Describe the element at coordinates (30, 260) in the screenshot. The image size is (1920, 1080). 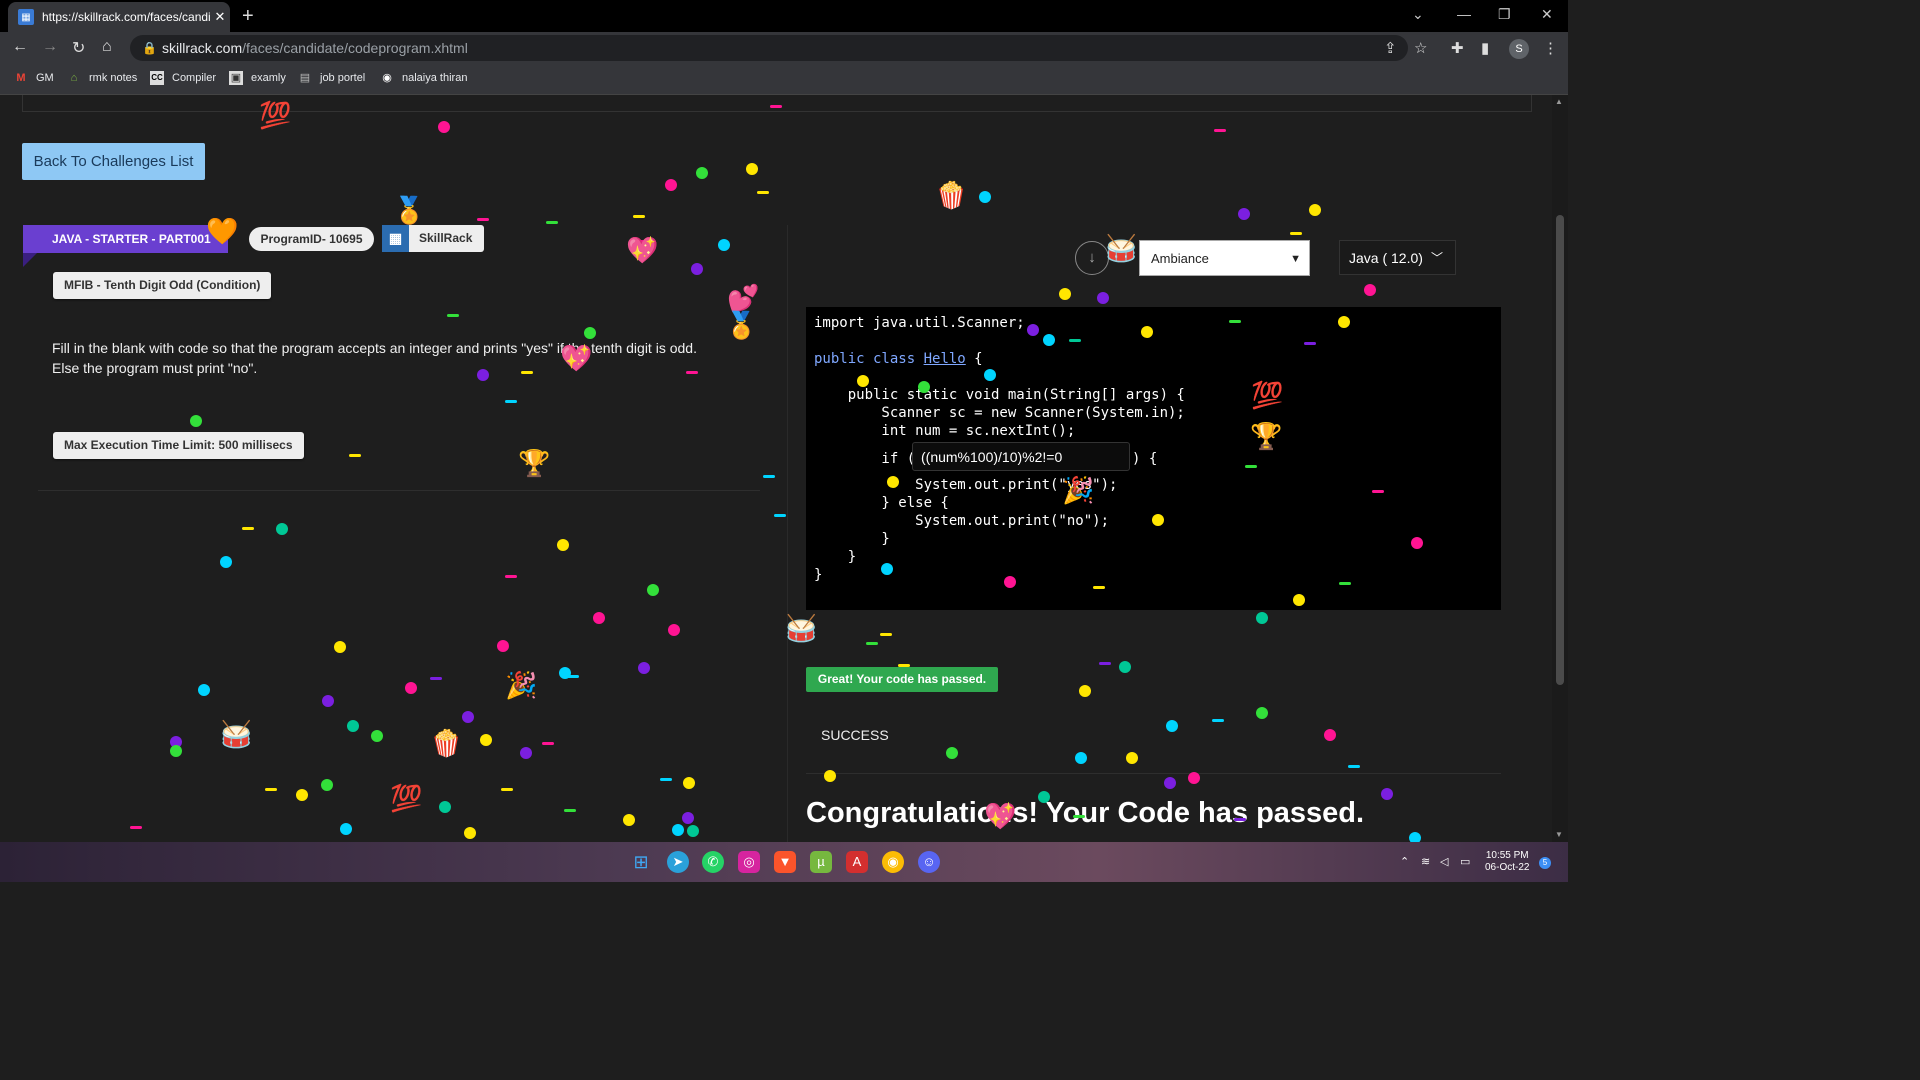
I see `ribbon-fold` at that location.